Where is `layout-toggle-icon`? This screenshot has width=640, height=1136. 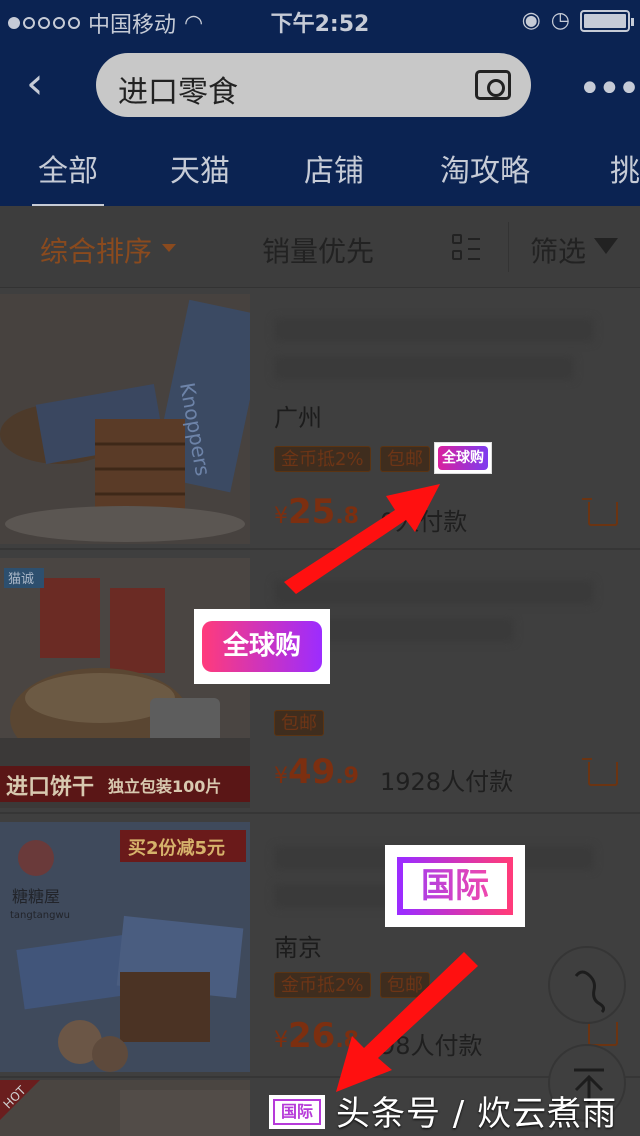
layout-toggle-icon is located at coordinates (468, 249).